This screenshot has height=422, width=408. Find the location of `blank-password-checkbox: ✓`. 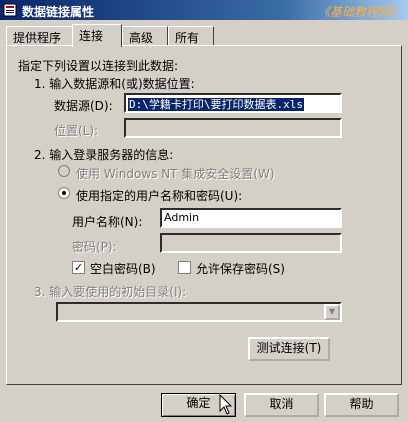

blank-password-checkbox: ✓ is located at coordinates (78, 267).